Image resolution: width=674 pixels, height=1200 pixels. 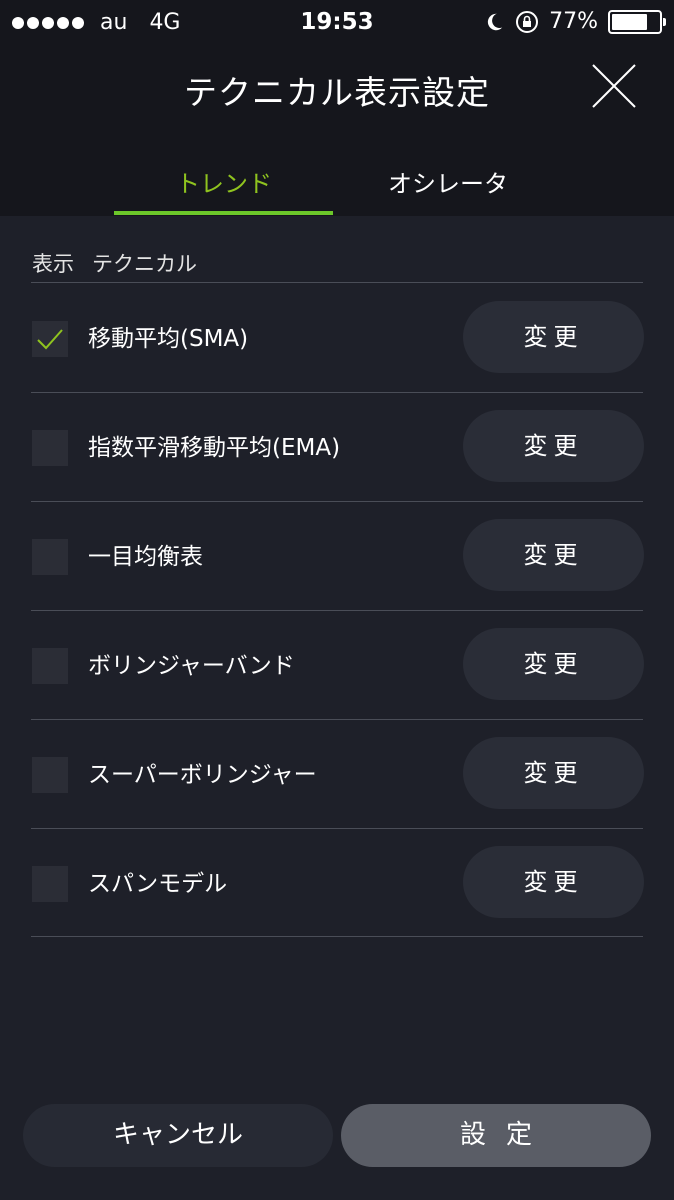 I want to click on active-tab-indicator, so click(x=223, y=213).